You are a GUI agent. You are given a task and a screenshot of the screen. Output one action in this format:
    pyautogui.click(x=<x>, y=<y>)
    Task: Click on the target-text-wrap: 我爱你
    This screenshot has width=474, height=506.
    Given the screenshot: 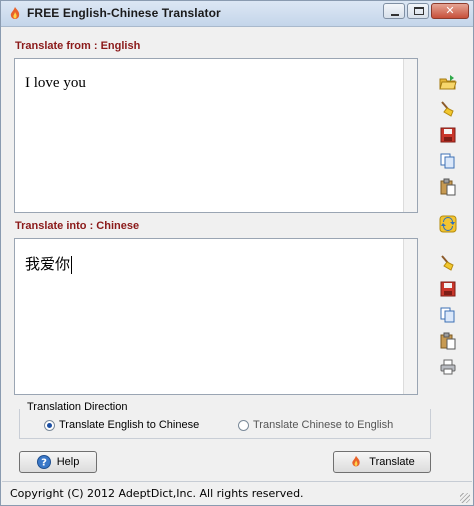 What is the action you would take?
    pyautogui.click(x=49, y=263)
    